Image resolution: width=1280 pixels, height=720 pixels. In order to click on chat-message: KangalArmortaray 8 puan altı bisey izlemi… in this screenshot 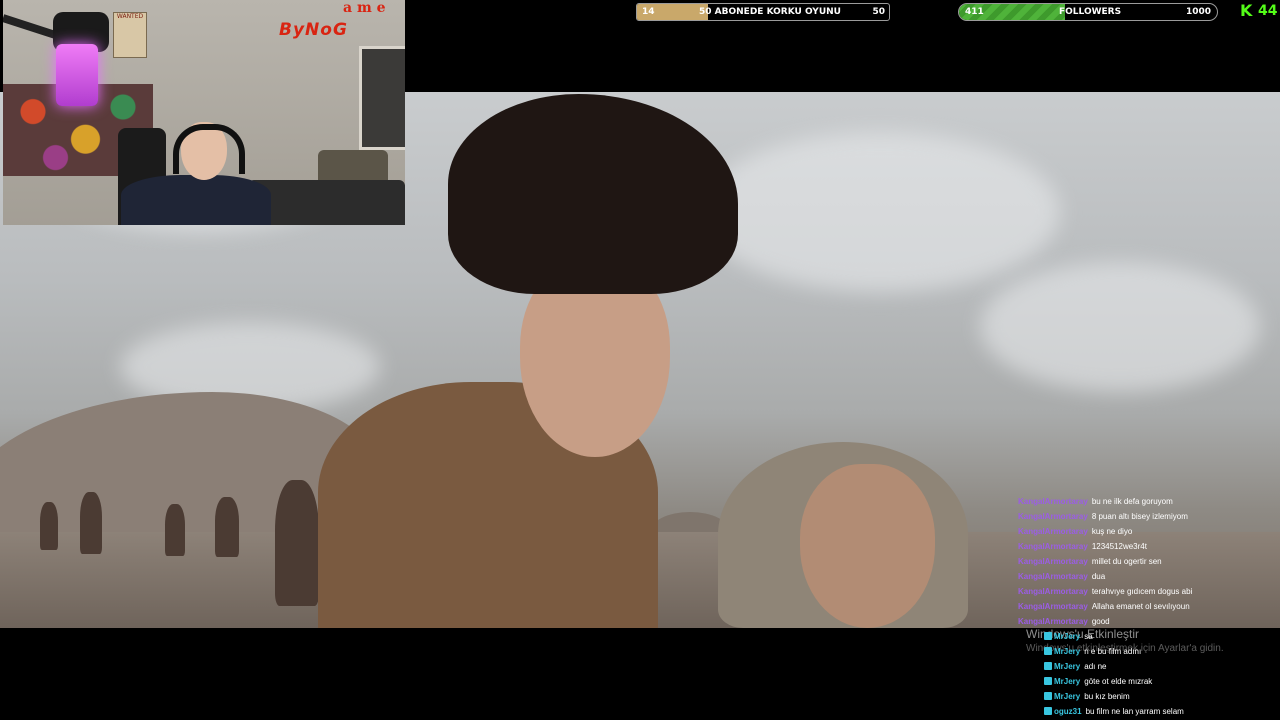, I will do `click(1103, 516)`.